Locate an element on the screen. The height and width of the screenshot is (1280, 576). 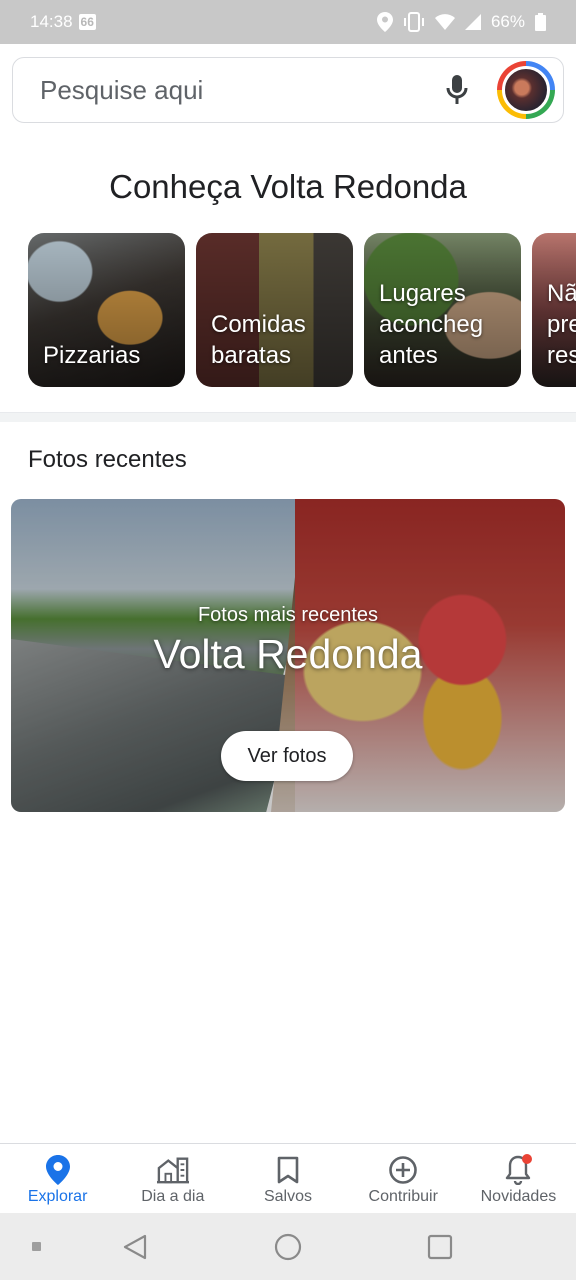
add-circle-icon is located at coordinates (403, 1170).